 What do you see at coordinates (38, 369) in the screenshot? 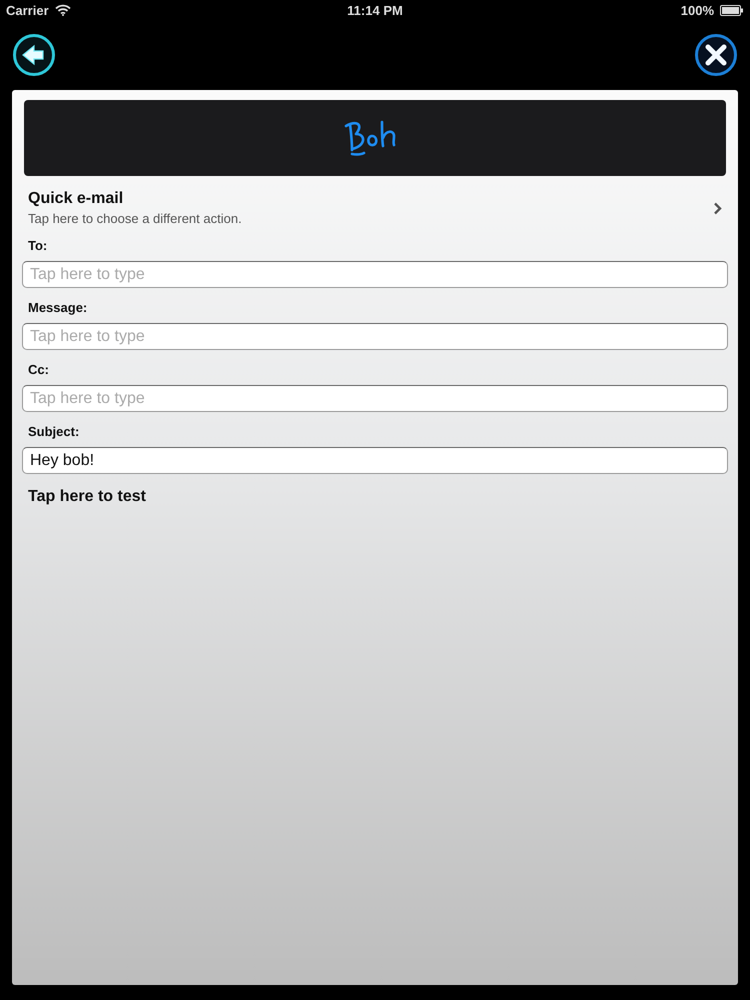
I see `field-label: Cc:` at bounding box center [38, 369].